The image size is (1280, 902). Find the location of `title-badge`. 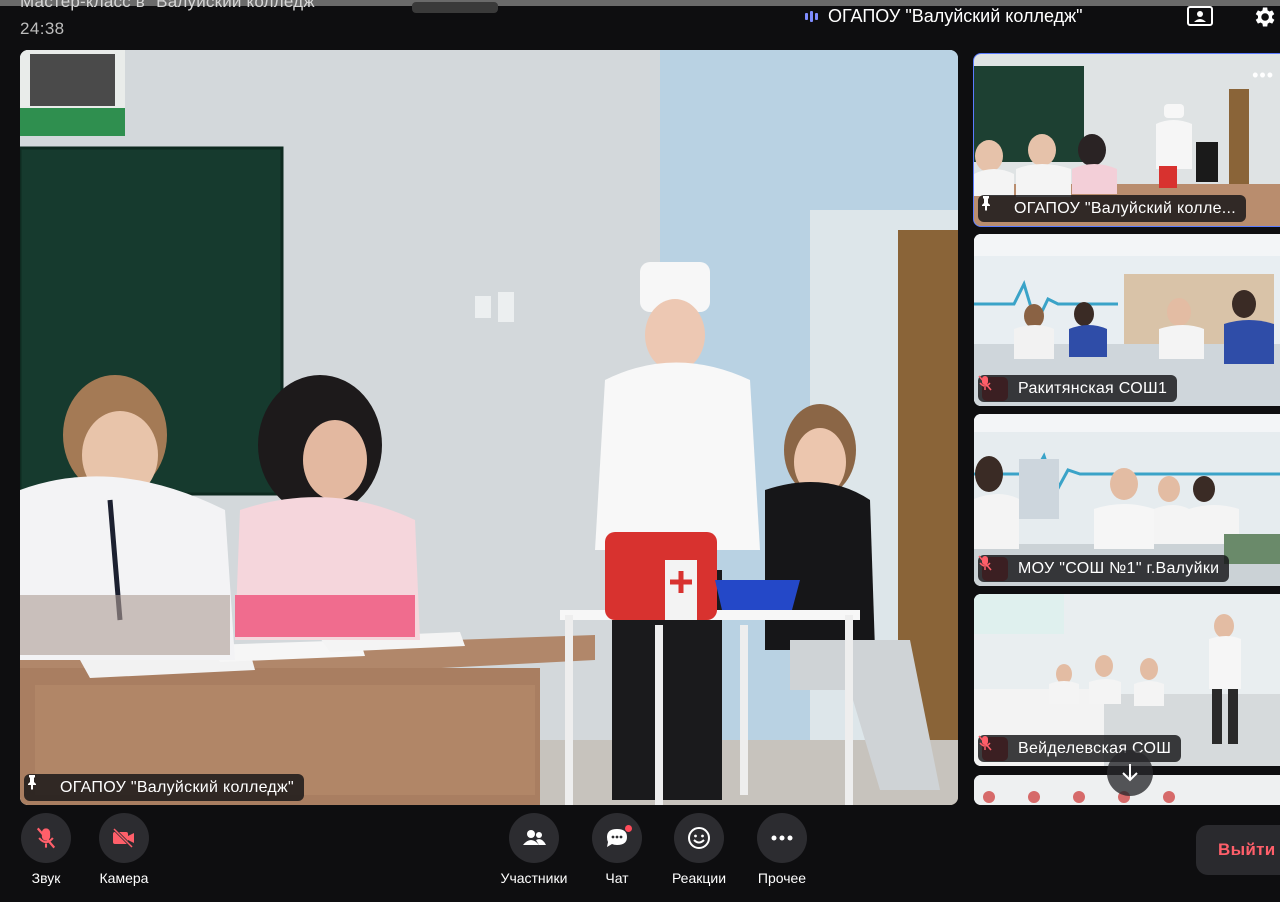

title-badge is located at coordinates (455, 7).